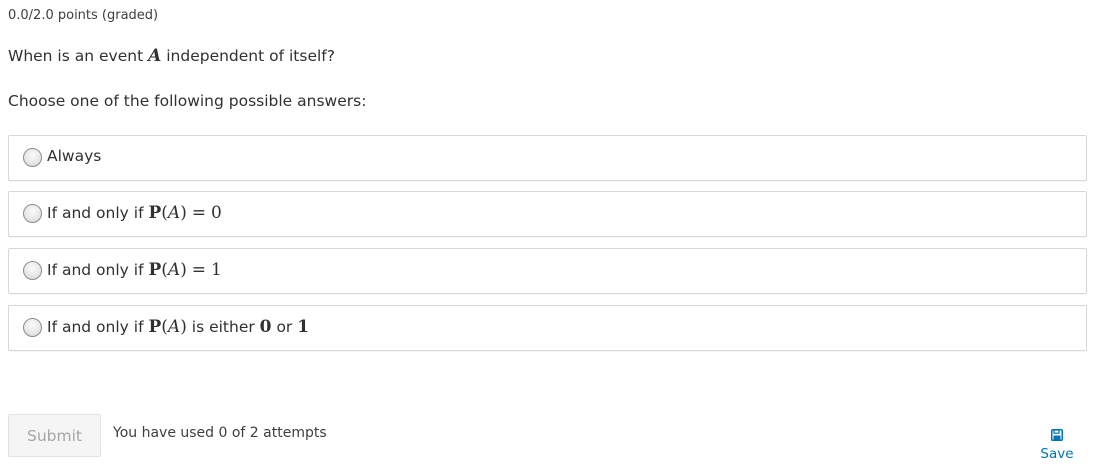  Describe the element at coordinates (547, 271) in the screenshot. I see `answer-option-p-equals-1: If and only if P(A) = 1` at that location.